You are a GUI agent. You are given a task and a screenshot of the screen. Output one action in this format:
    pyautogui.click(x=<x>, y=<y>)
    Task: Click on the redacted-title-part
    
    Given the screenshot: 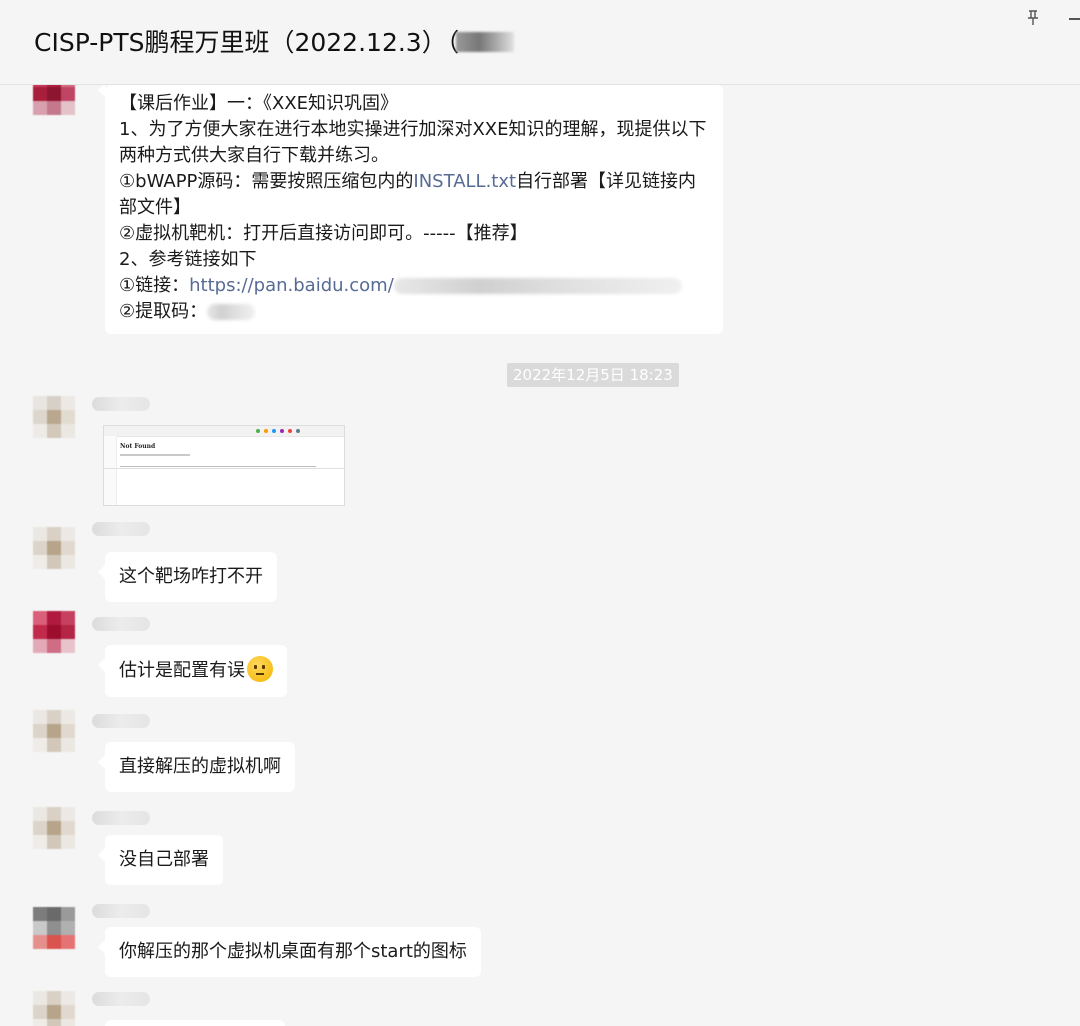 What is the action you would take?
    pyautogui.click(x=485, y=42)
    